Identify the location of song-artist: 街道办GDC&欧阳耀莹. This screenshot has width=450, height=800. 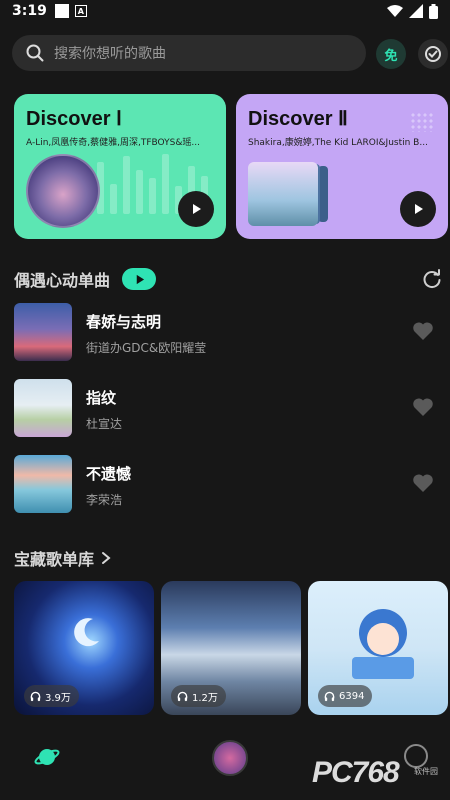
(146, 348).